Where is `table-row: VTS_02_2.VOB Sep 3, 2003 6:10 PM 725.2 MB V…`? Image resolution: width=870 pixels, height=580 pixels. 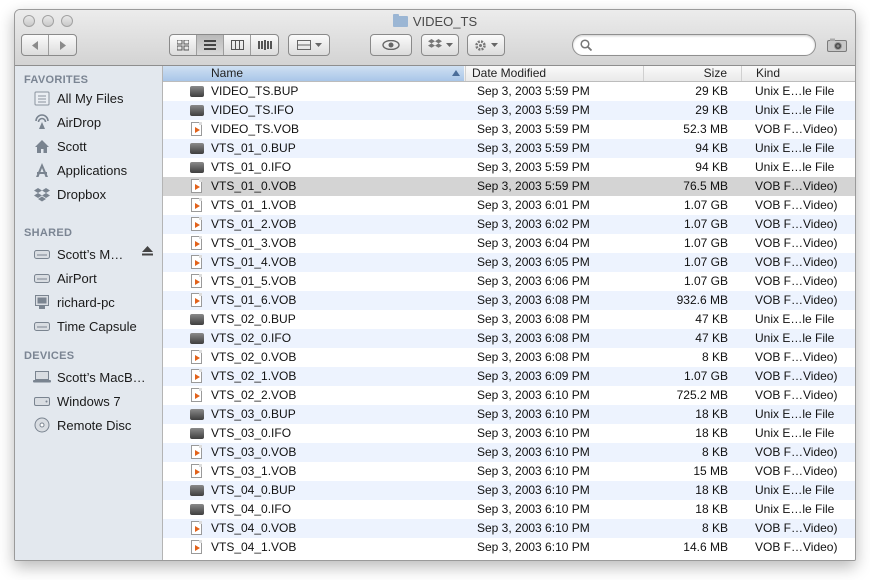 table-row: VTS_02_2.VOB Sep 3, 2003 6:10 PM 725.2 MB V… is located at coordinates (509, 395).